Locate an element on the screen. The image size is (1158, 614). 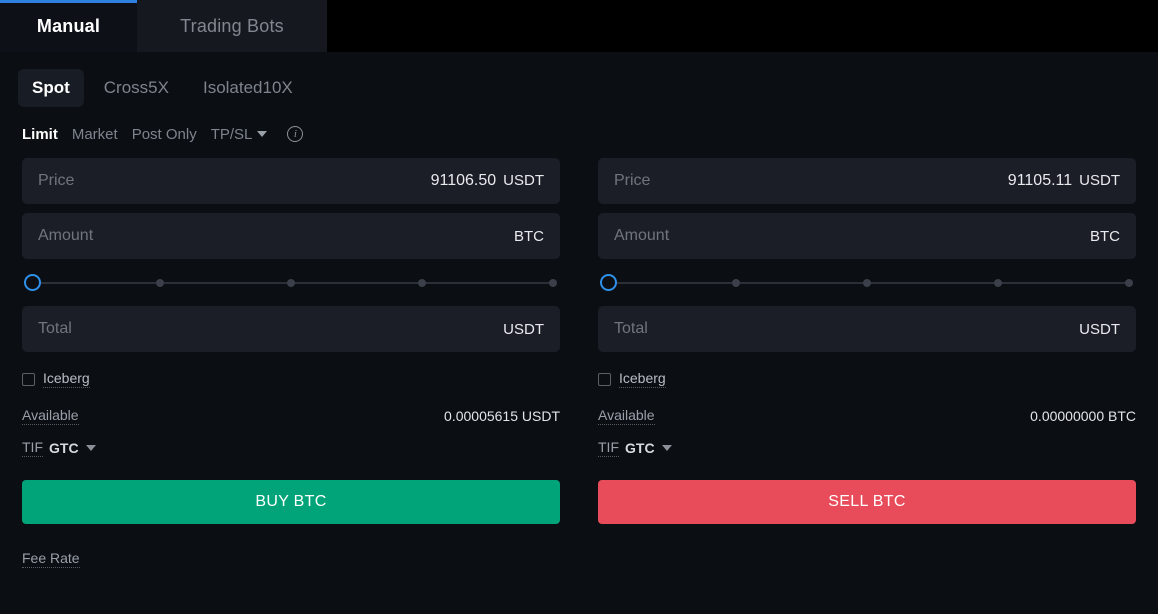
sell-total-unit: USDT is located at coordinates (1099, 329).